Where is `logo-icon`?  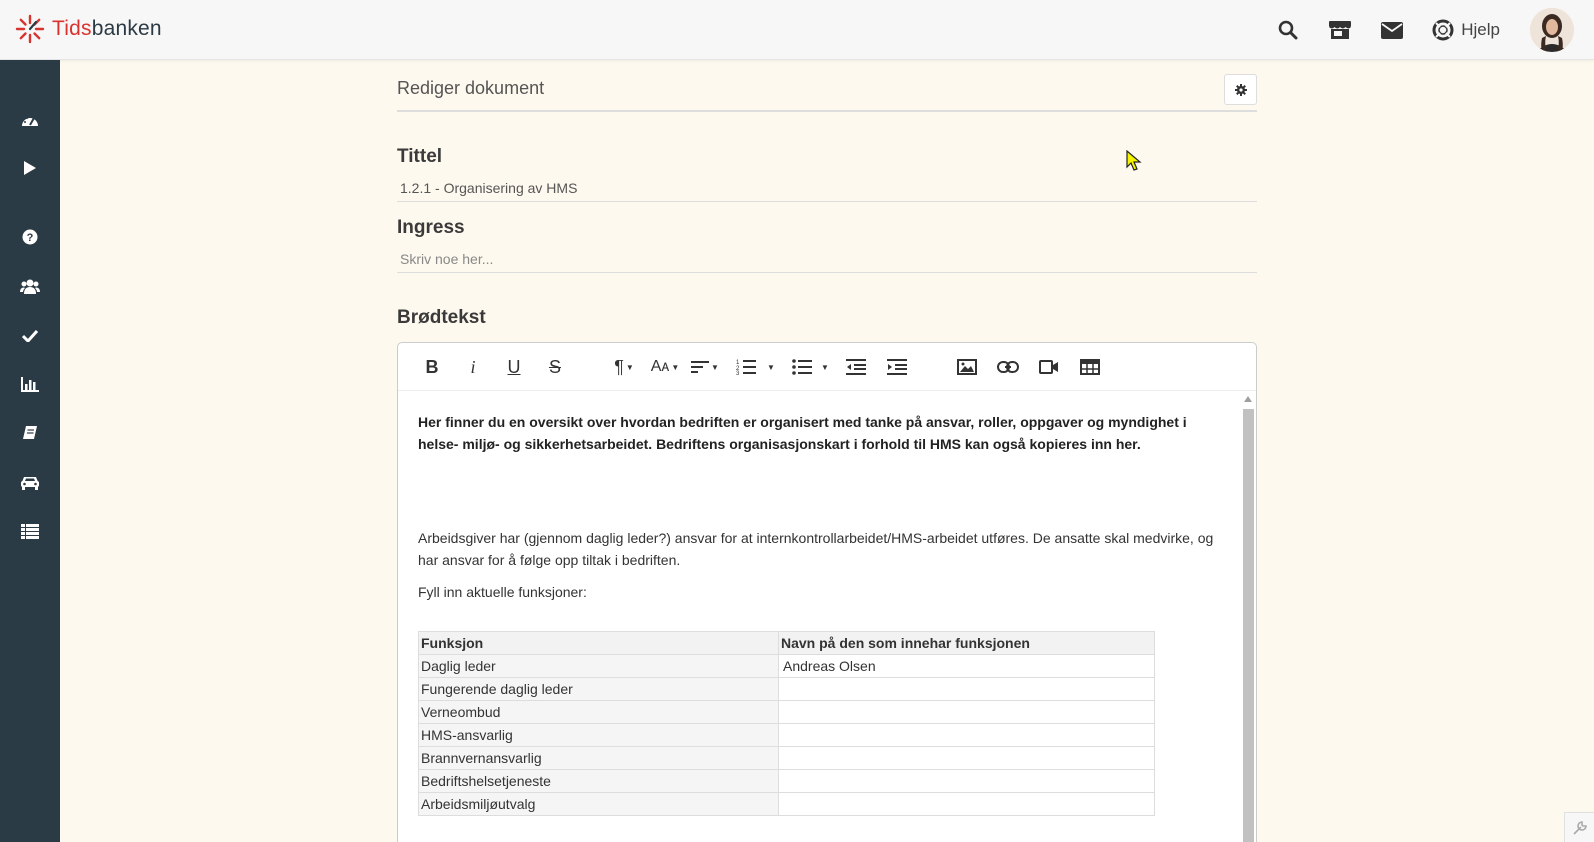
logo-icon is located at coordinates (30, 29).